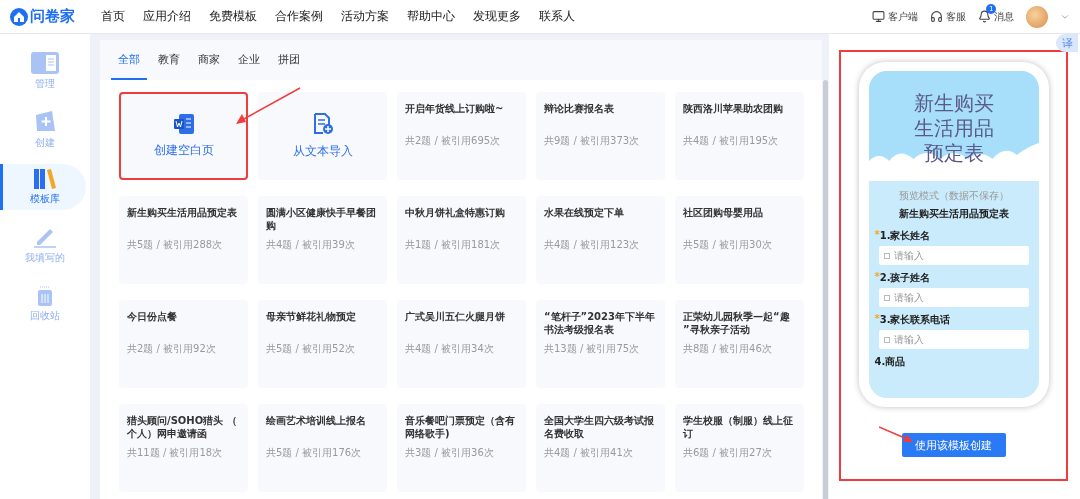  I want to click on question-label: 3.家长联系电话, so click(915, 320).